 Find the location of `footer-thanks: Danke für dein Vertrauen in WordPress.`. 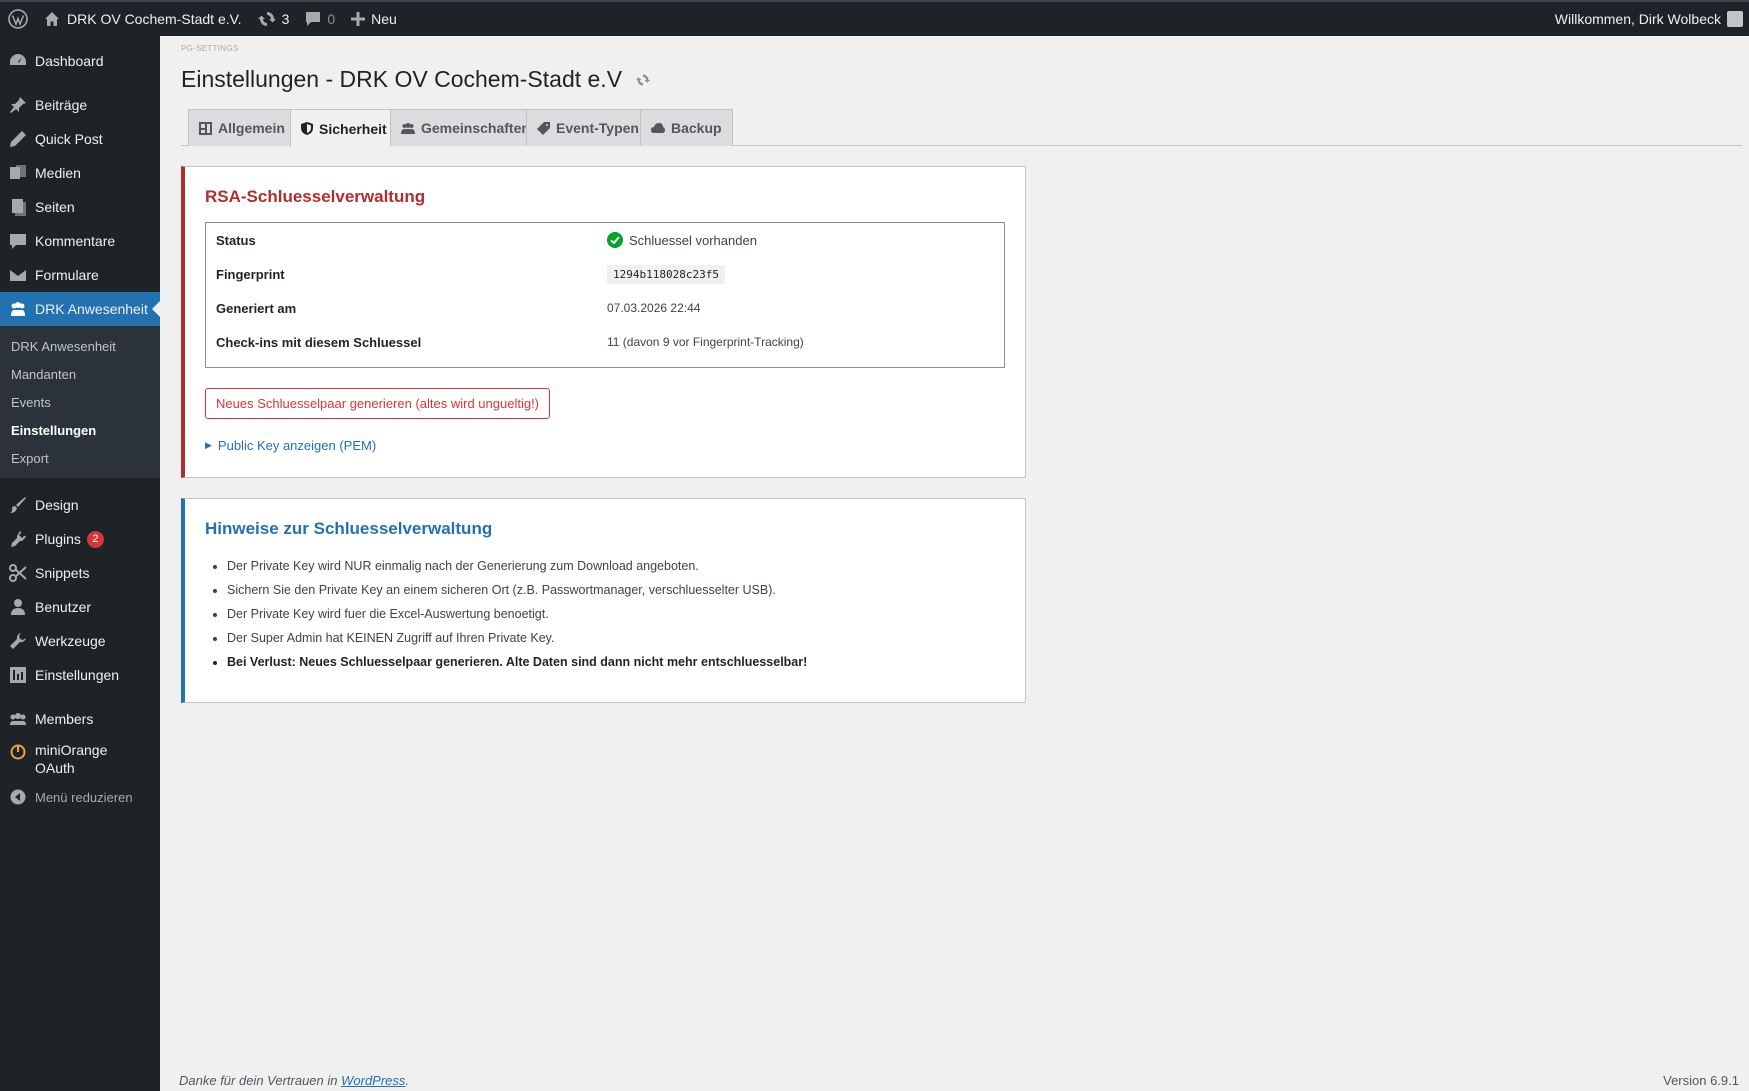

footer-thanks: Danke für dein Vertrauen in WordPress. is located at coordinates (294, 1080).